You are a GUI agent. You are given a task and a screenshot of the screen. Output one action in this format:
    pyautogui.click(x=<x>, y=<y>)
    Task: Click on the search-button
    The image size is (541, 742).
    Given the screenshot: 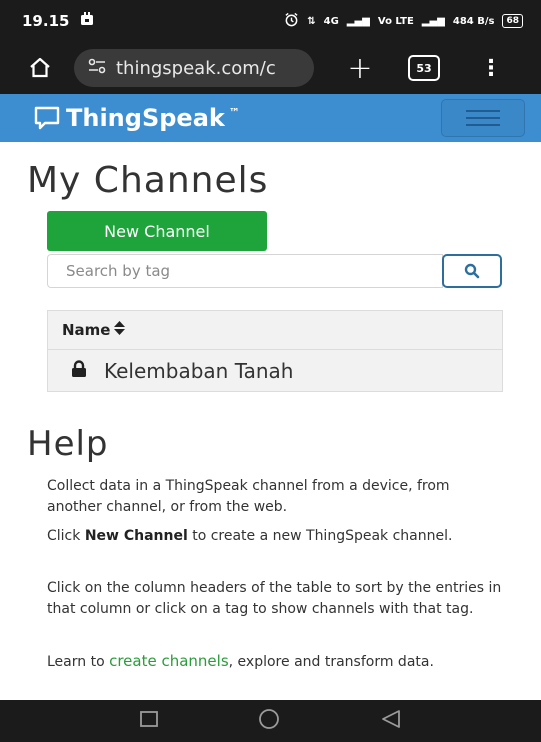 What is the action you would take?
    pyautogui.click(x=472, y=271)
    